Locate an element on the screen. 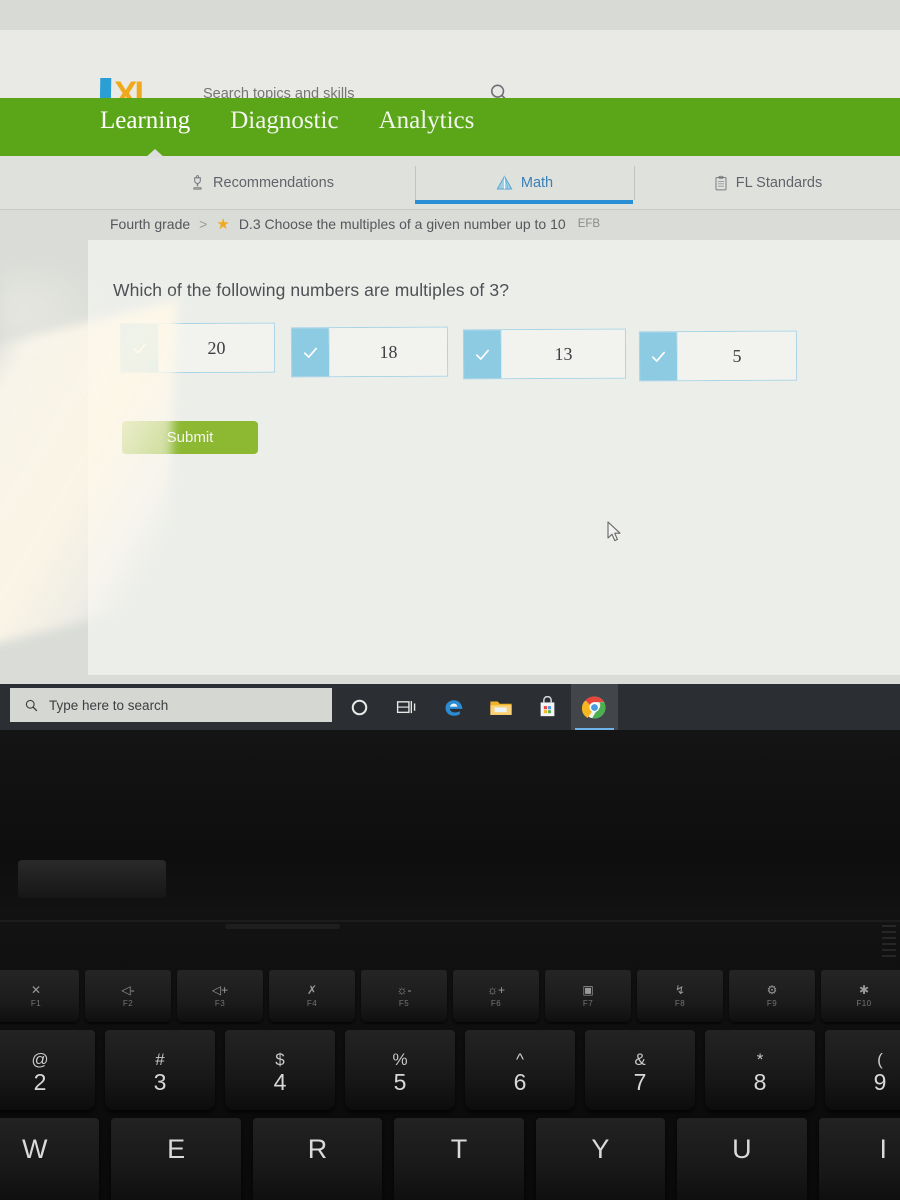  key-8: * 8 is located at coordinates (760, 1070).